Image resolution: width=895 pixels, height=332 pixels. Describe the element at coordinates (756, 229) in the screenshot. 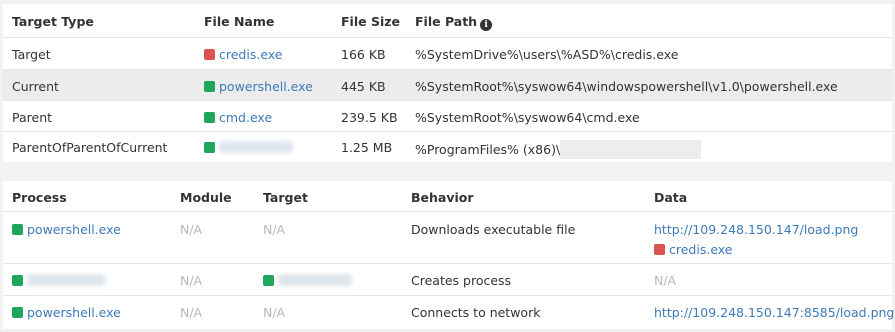

I see `data-url-link: http://109.248.150.147/load.png` at that location.